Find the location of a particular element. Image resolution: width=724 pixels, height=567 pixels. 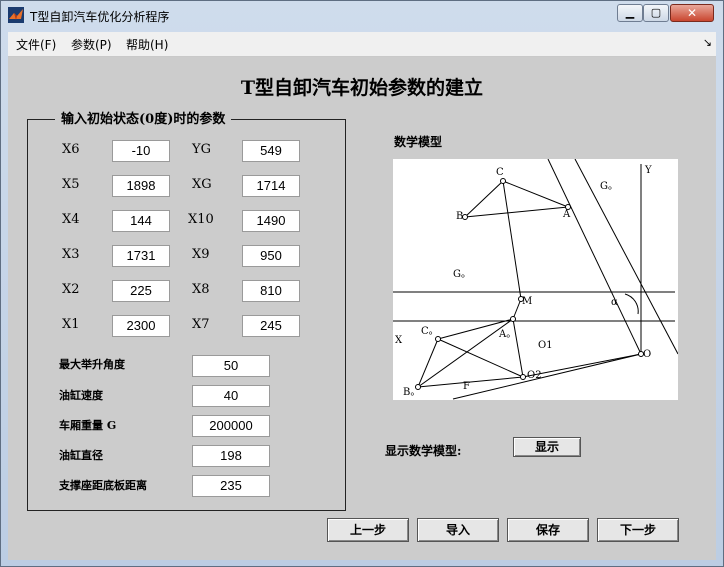

input-support-distance: 235 is located at coordinates (231, 486).